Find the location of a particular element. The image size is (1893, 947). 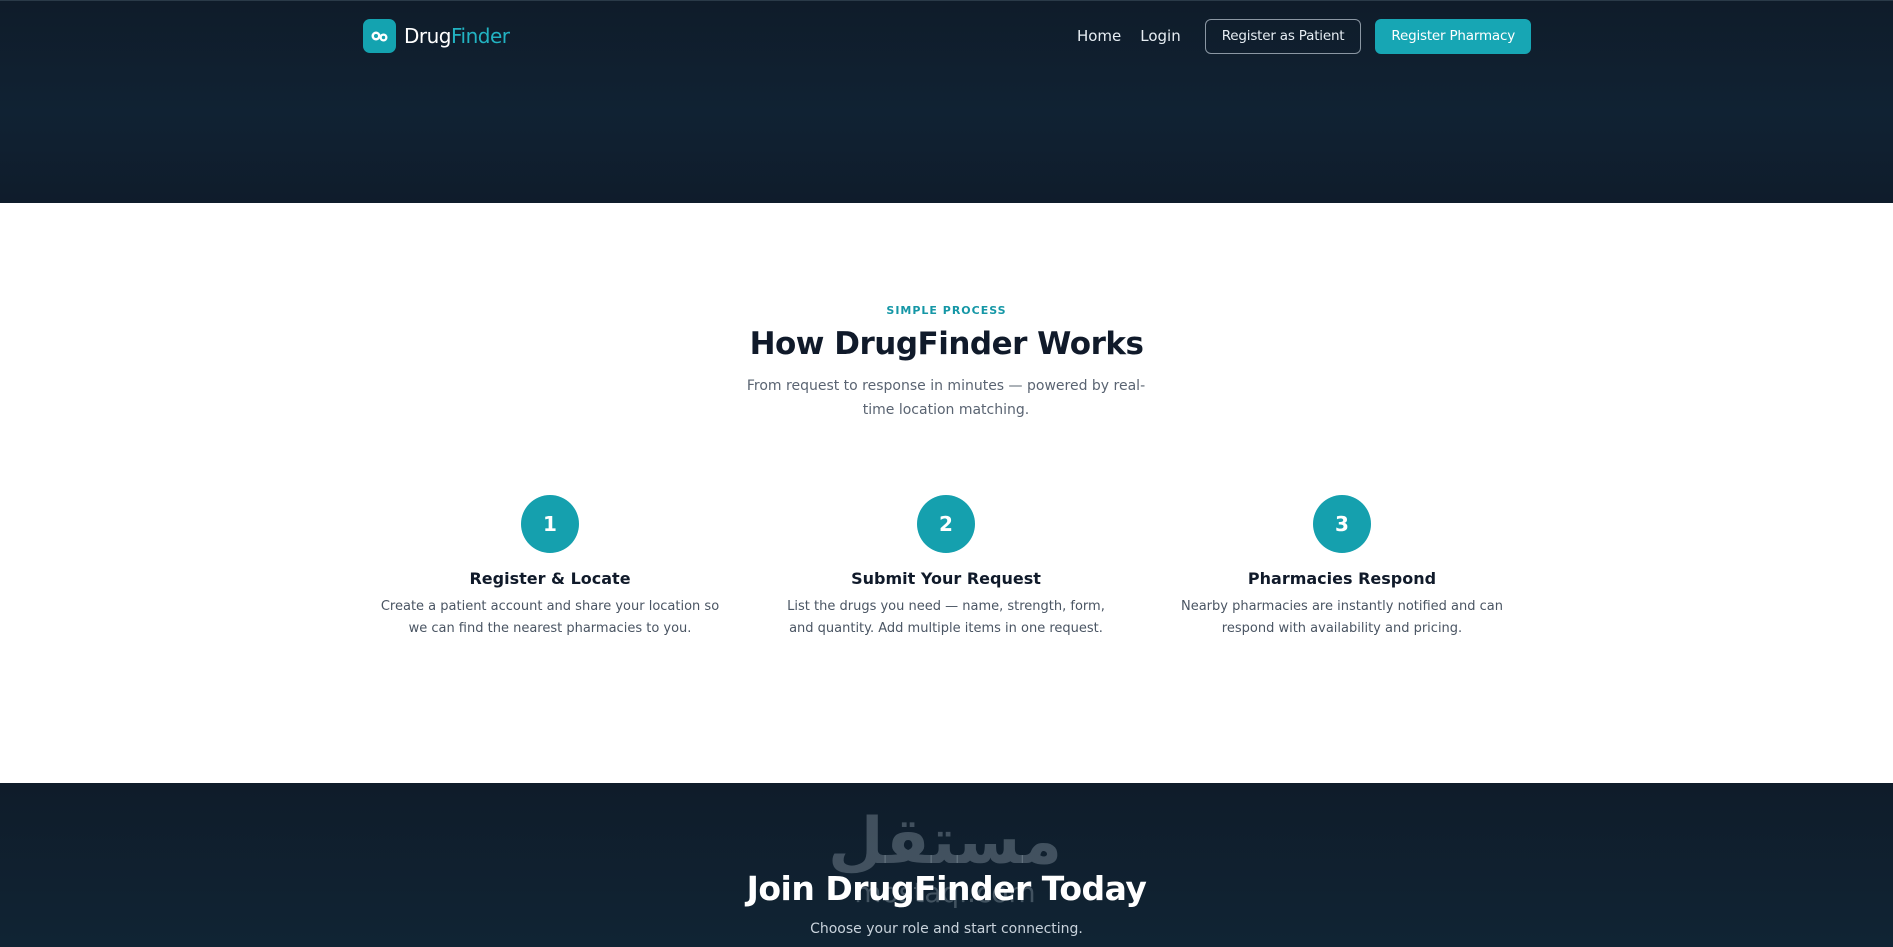

brand-name-part1: Drug is located at coordinates (428, 36).